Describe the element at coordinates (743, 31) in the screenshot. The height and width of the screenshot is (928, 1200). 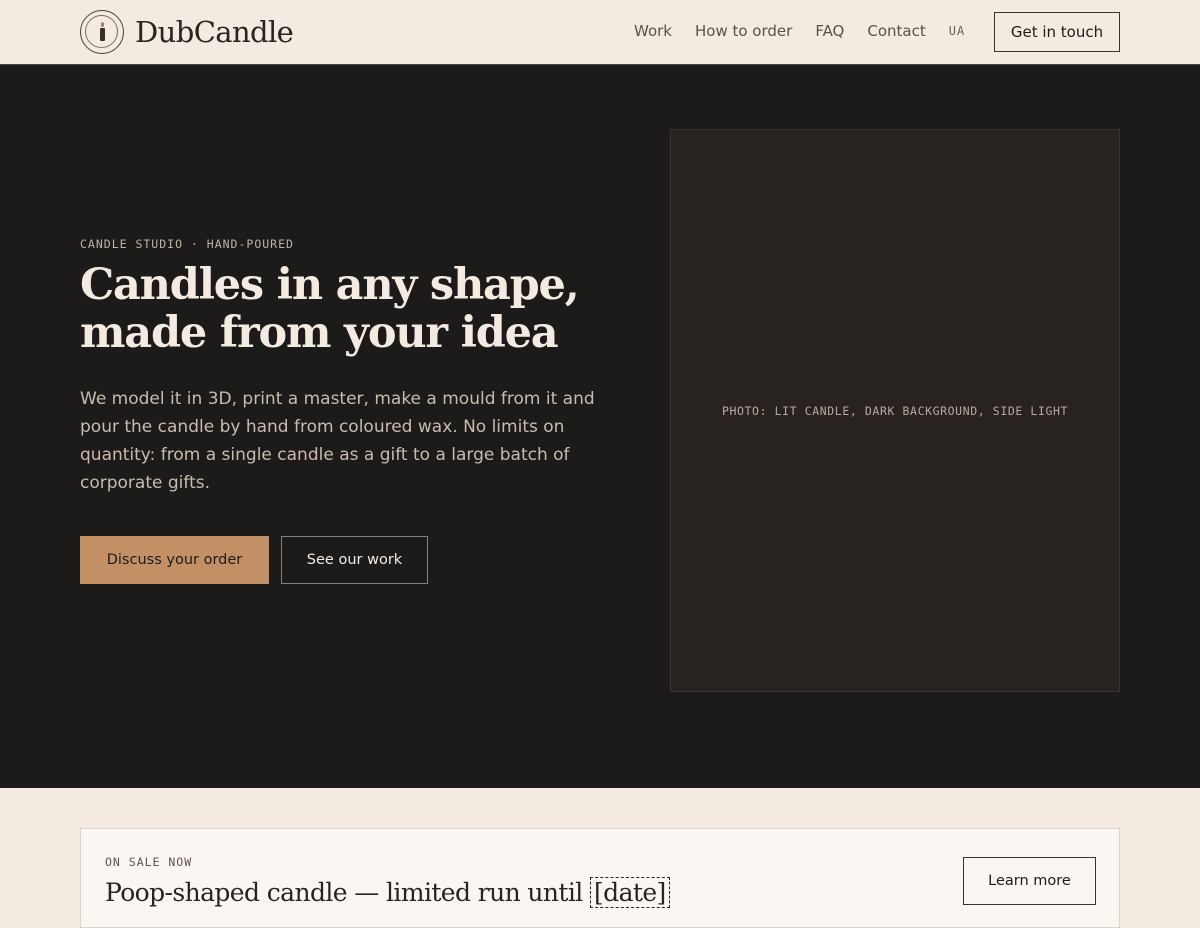
I see `nav-how-to-order: How to order` at that location.